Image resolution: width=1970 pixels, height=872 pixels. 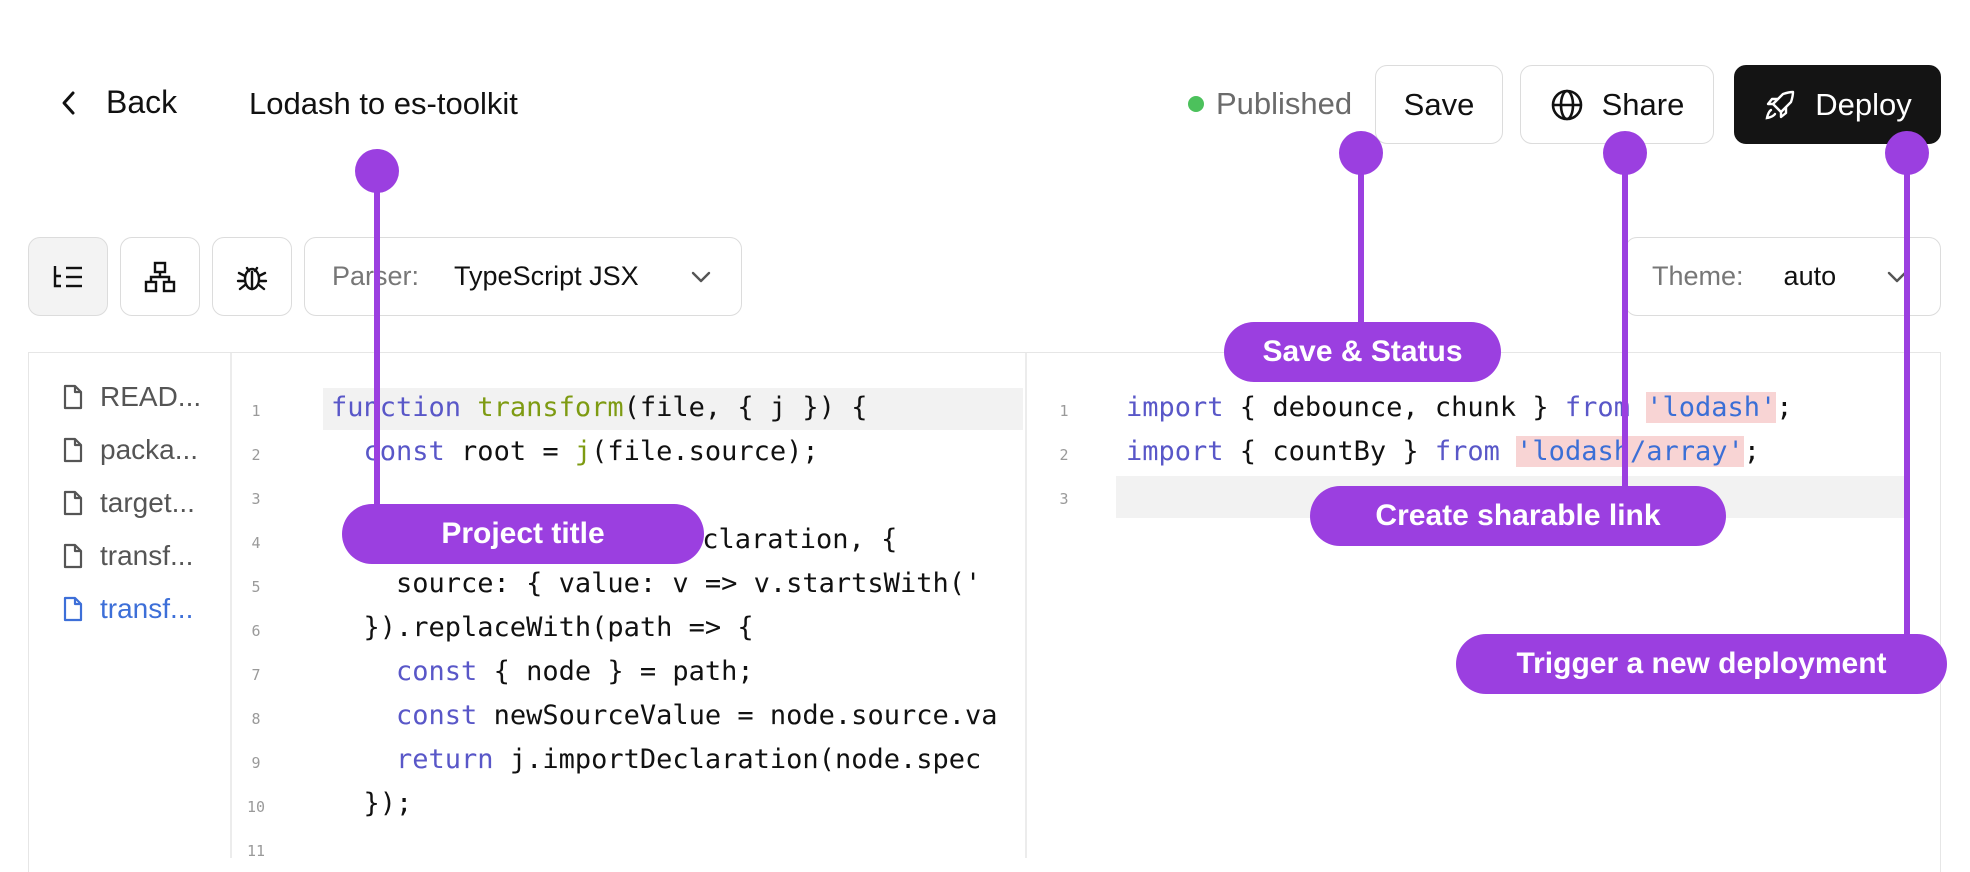 What do you see at coordinates (1518, 516) in the screenshot?
I see `callout-share: Create sharable link` at bounding box center [1518, 516].